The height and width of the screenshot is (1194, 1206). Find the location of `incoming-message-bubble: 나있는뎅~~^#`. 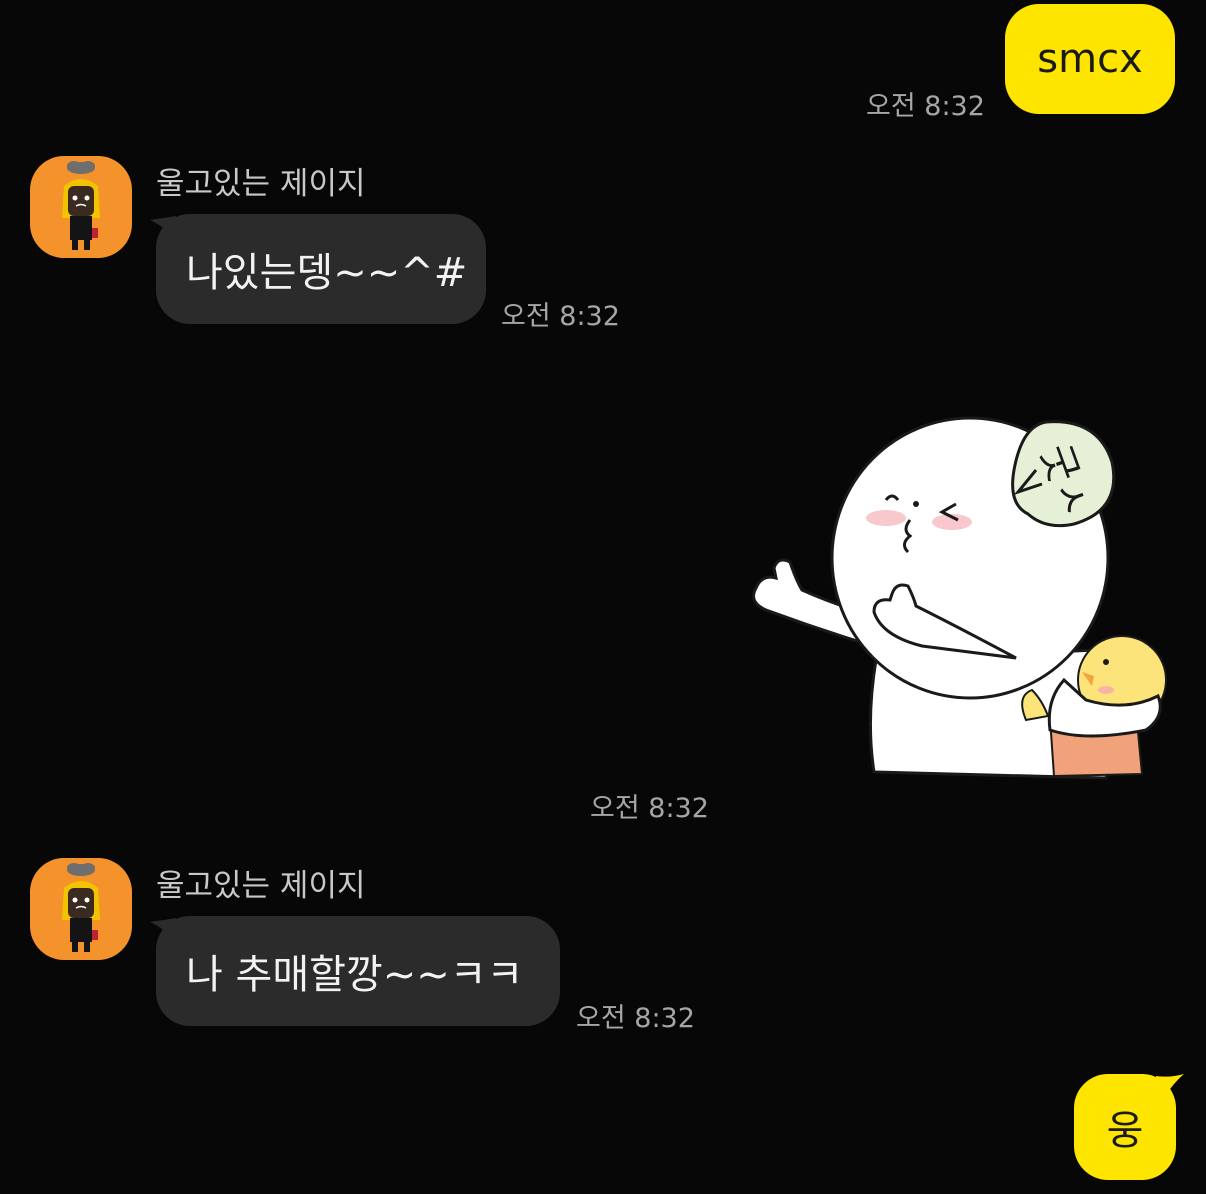

incoming-message-bubble: 나있는뎅~~^# is located at coordinates (321, 269).